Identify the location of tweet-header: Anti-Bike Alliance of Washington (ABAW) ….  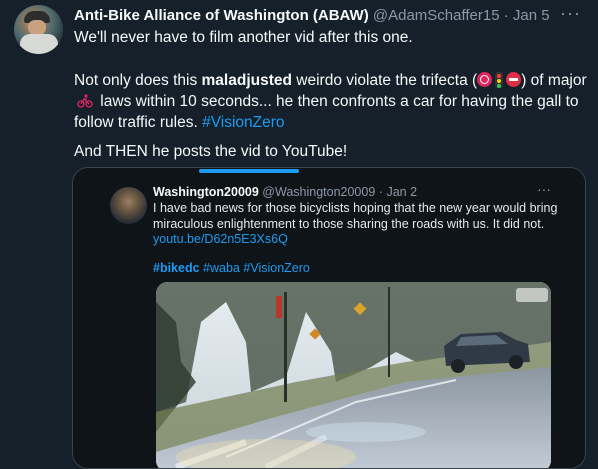
(329, 17).